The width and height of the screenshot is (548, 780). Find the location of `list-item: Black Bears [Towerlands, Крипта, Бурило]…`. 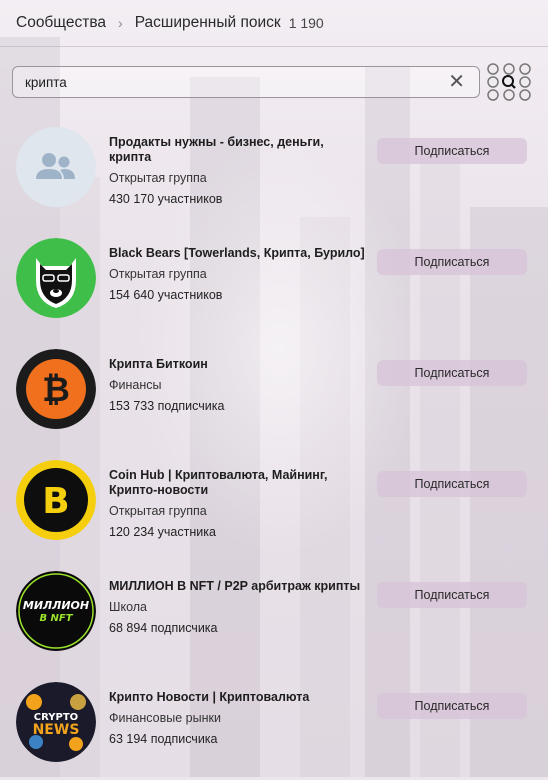

list-item: Black Bears [Towerlands, Крипта, Бурило]… is located at coordinates (274, 280).